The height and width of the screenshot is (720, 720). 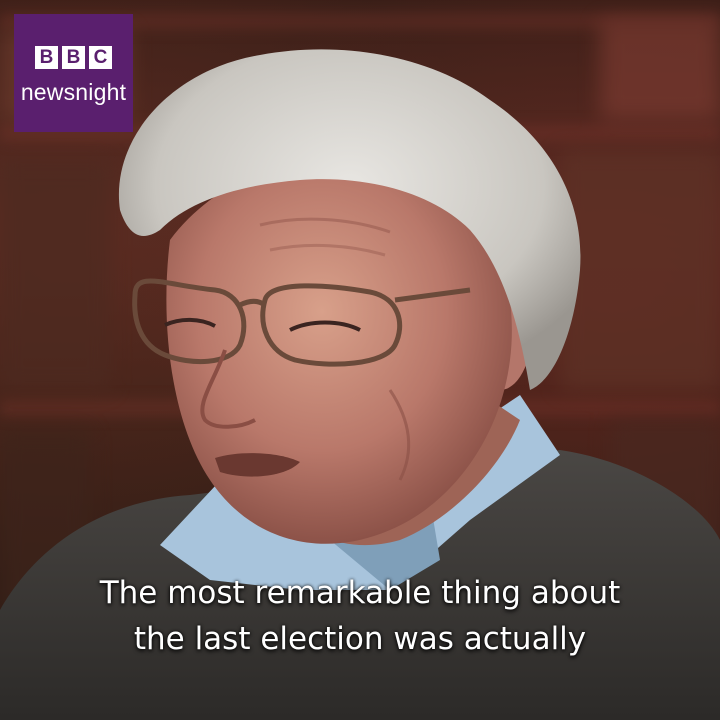 I want to click on bbc-blocks: B B C, so click(x=73, y=57).